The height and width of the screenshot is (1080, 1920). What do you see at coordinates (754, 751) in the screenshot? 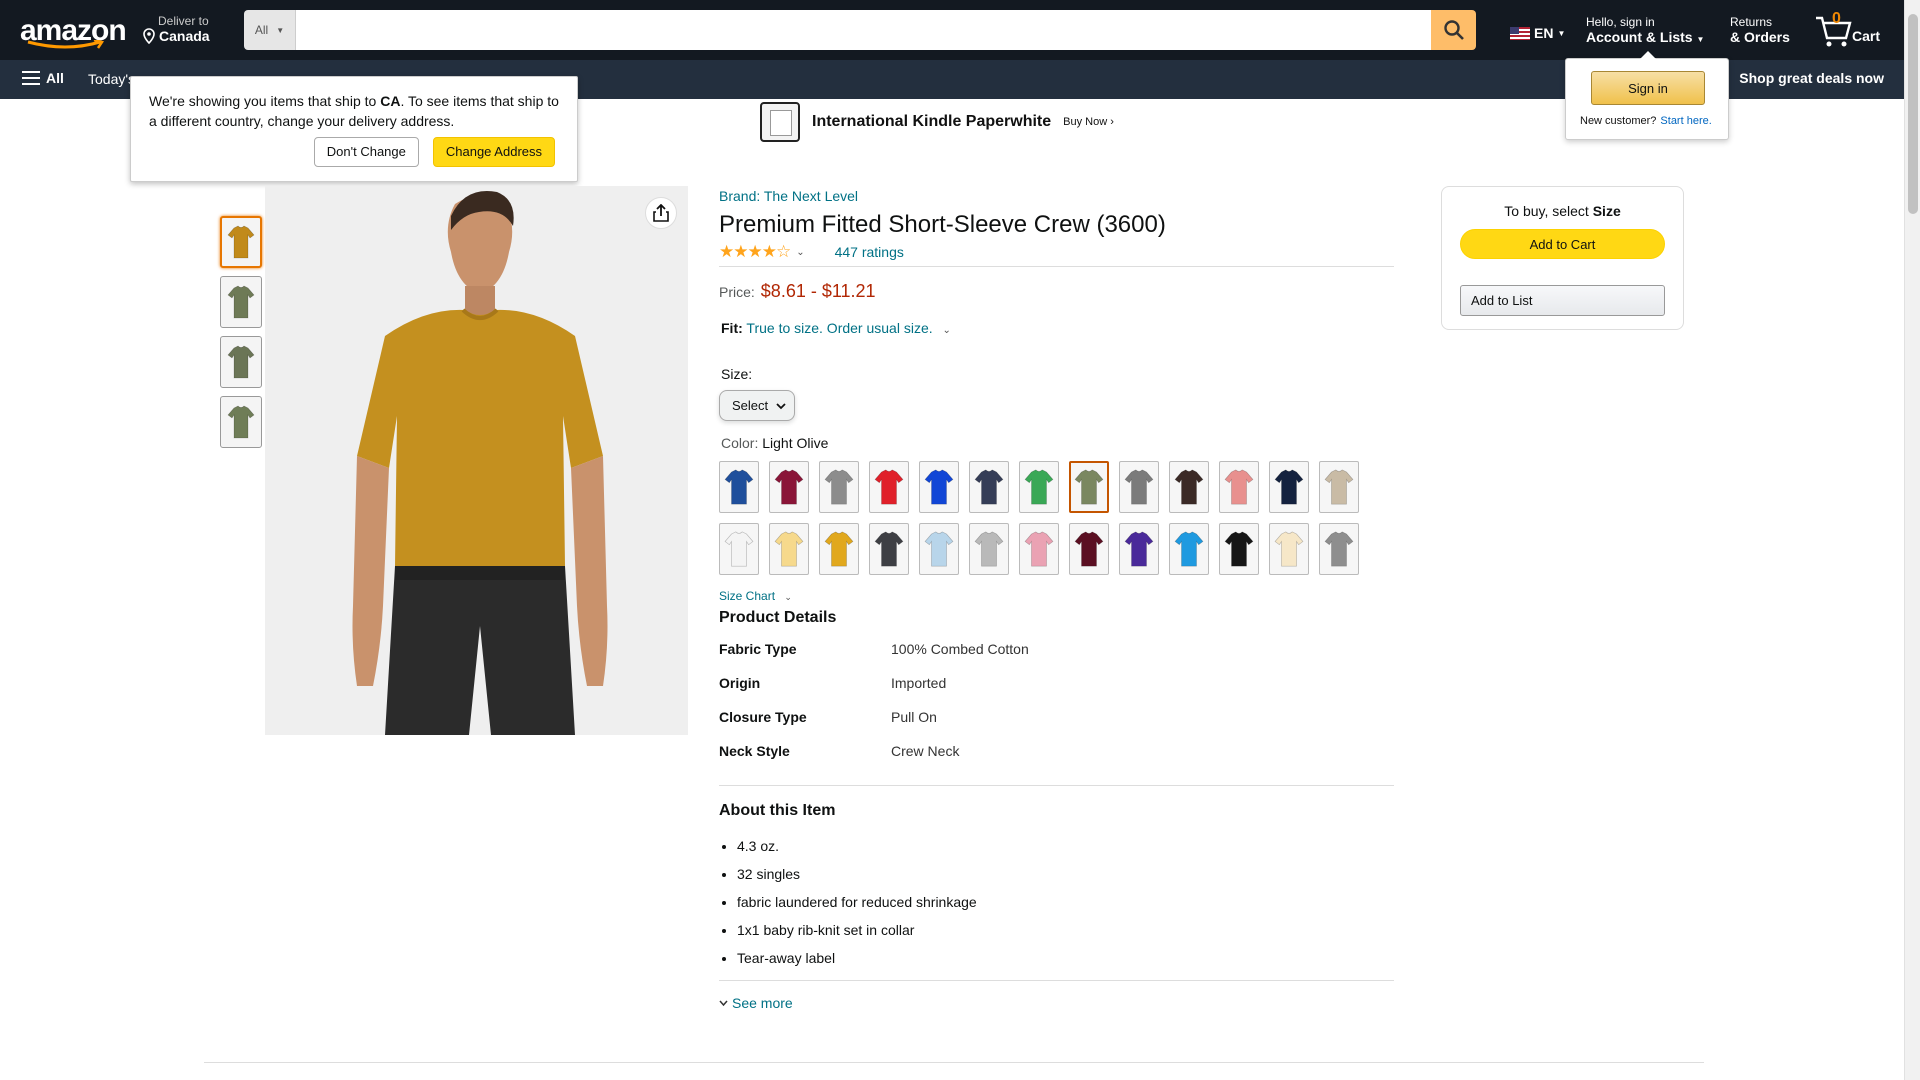
I see `detail-key: Neck Style` at bounding box center [754, 751].